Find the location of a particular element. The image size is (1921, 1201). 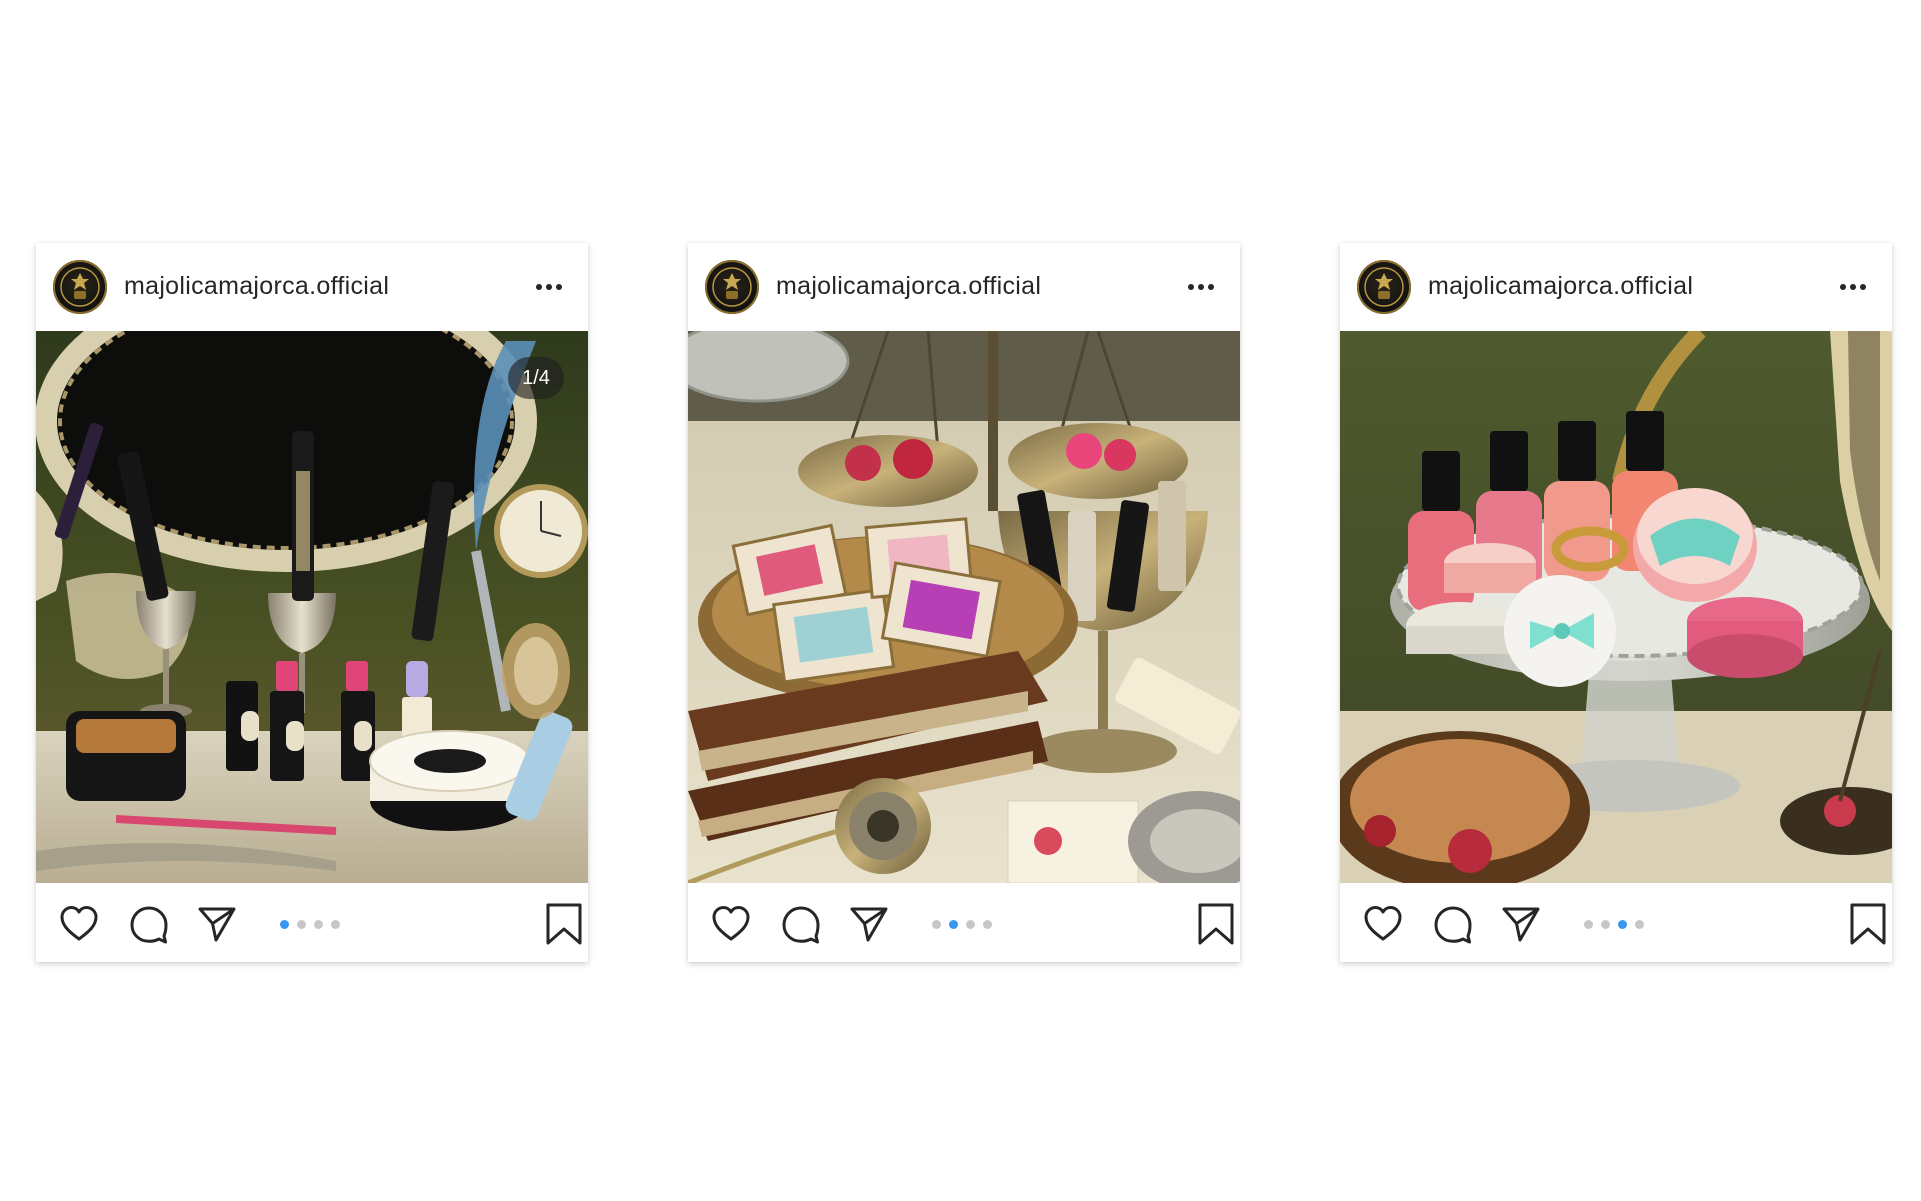

post-photo-nail-polish-stand is located at coordinates (1616, 607).